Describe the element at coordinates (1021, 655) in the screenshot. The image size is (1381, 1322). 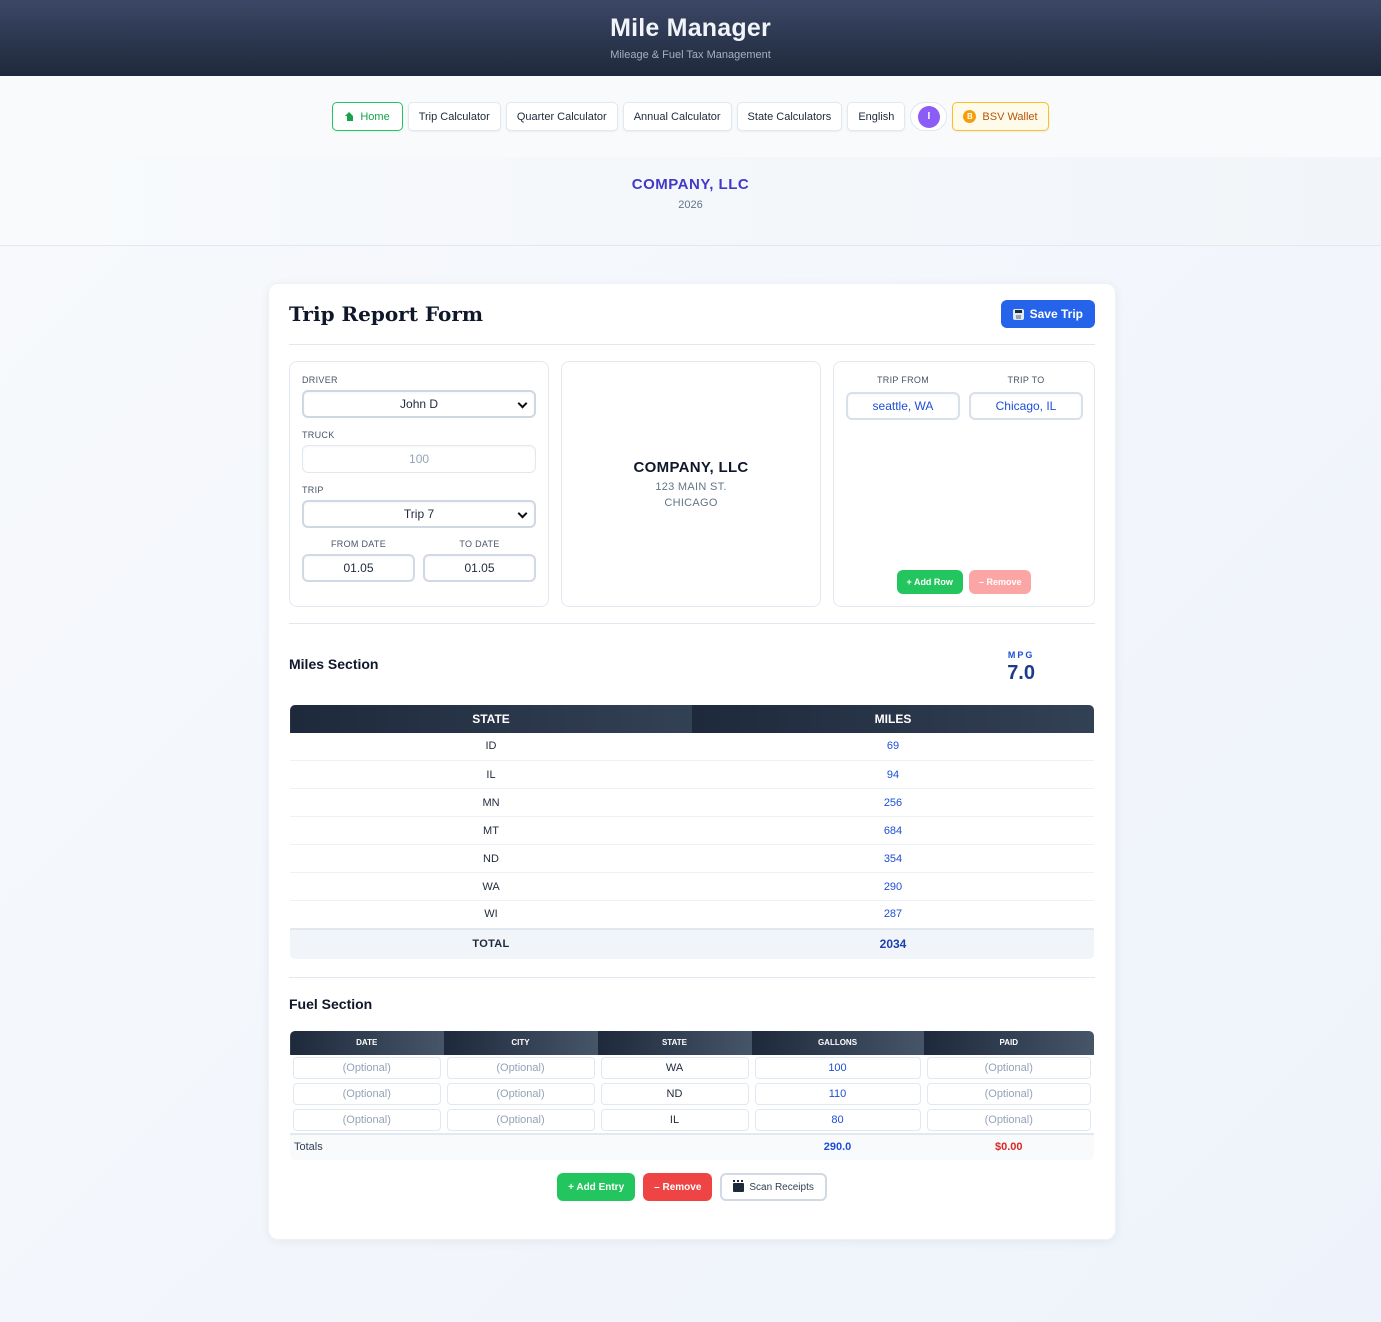
I see `mpg-label: MPG` at that location.